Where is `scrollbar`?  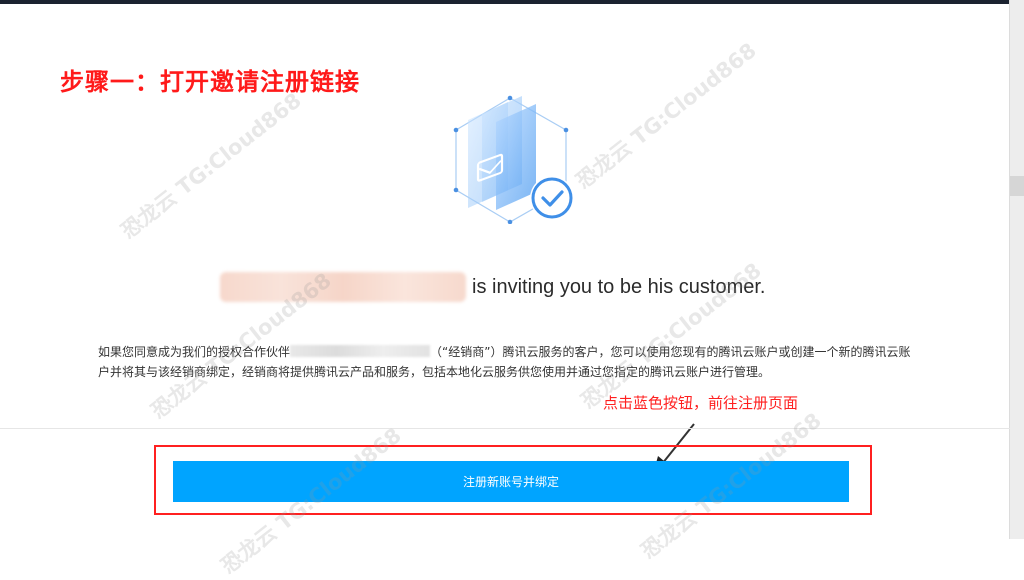 scrollbar is located at coordinates (1016, 269).